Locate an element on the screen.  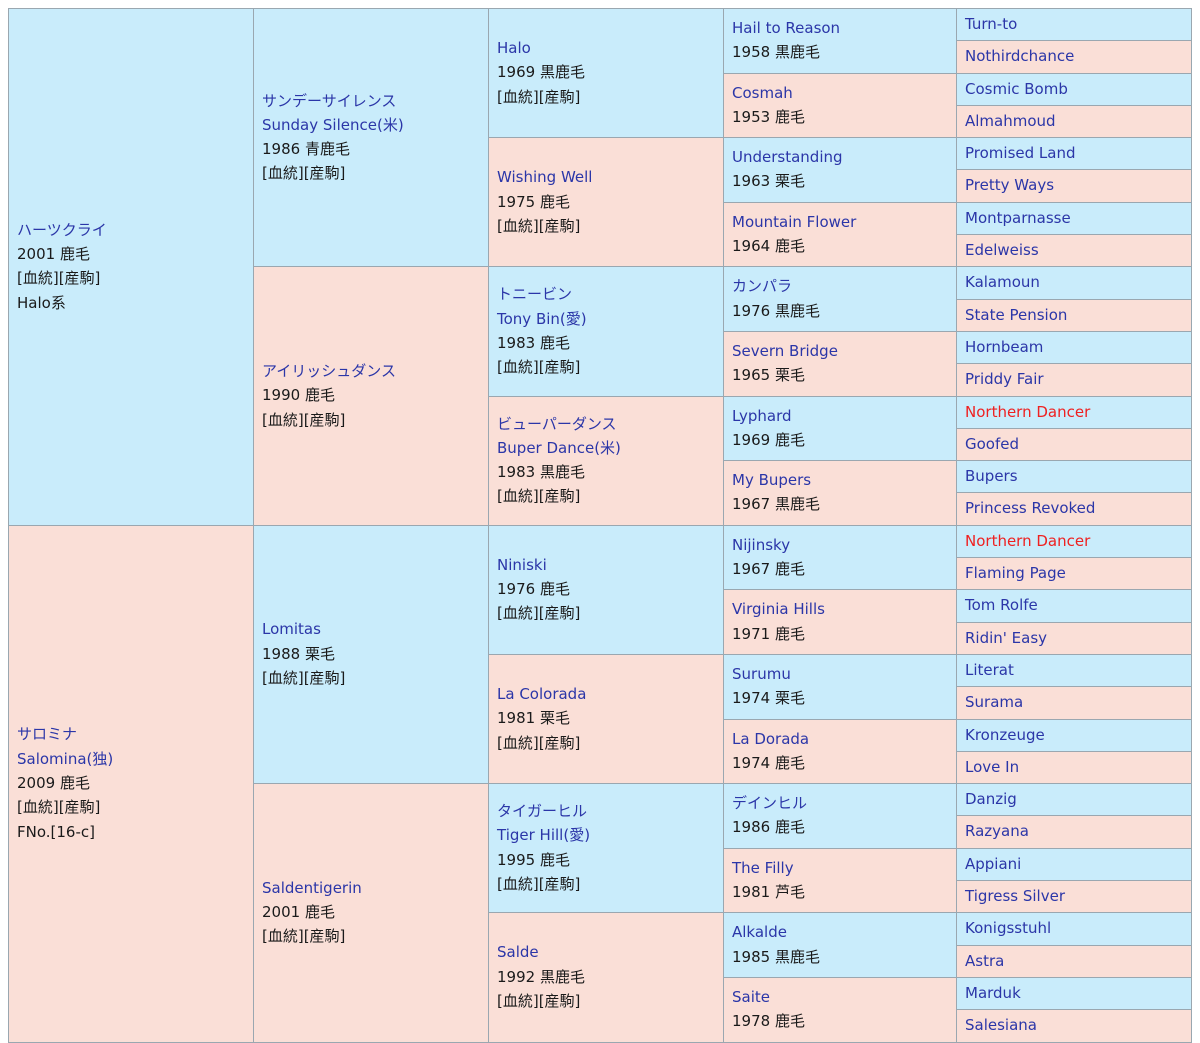
gen5-name-11: Priddy Fair is located at coordinates (1004, 379).